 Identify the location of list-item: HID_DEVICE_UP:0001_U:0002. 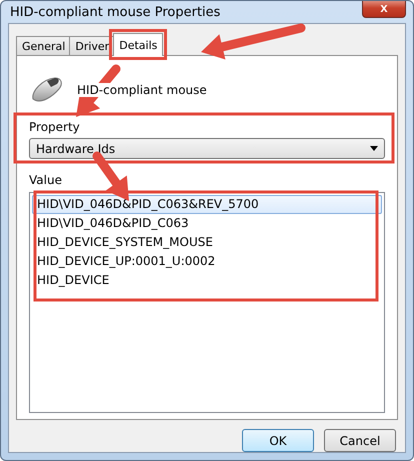
(207, 261).